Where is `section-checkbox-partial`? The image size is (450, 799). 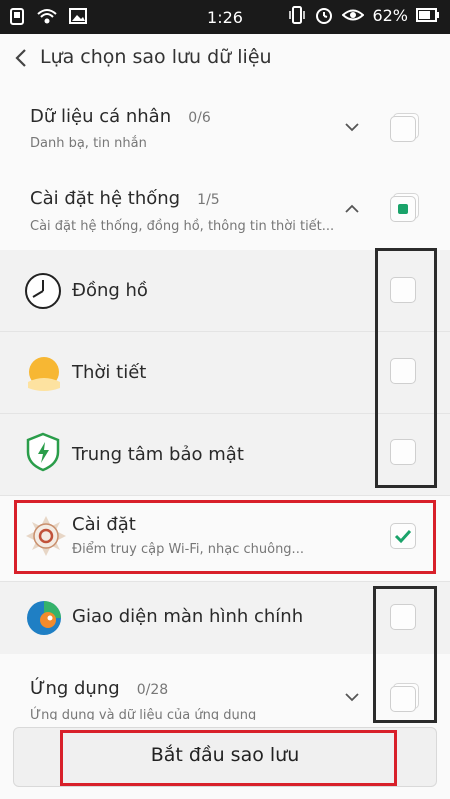
section-checkbox-partial is located at coordinates (403, 209).